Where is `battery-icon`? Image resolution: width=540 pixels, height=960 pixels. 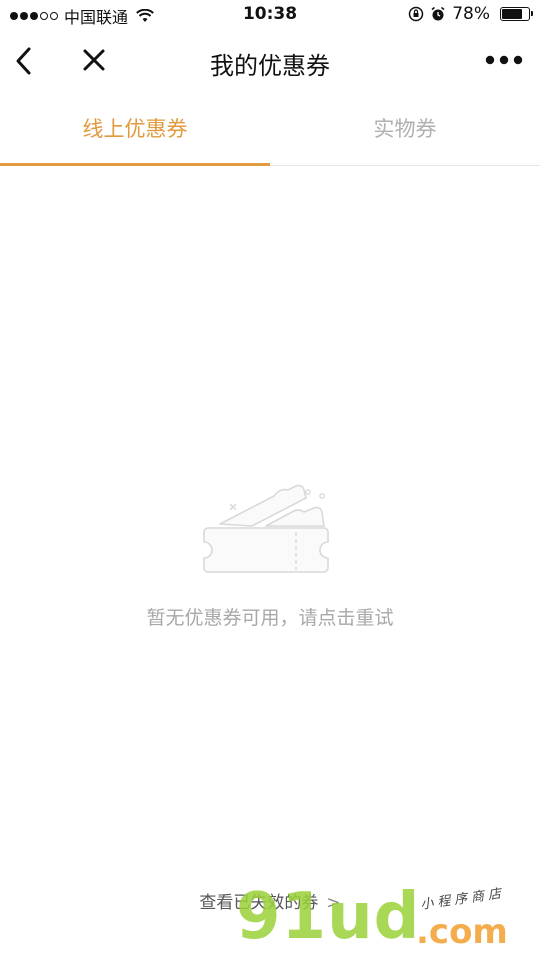
battery-icon is located at coordinates (516, 14).